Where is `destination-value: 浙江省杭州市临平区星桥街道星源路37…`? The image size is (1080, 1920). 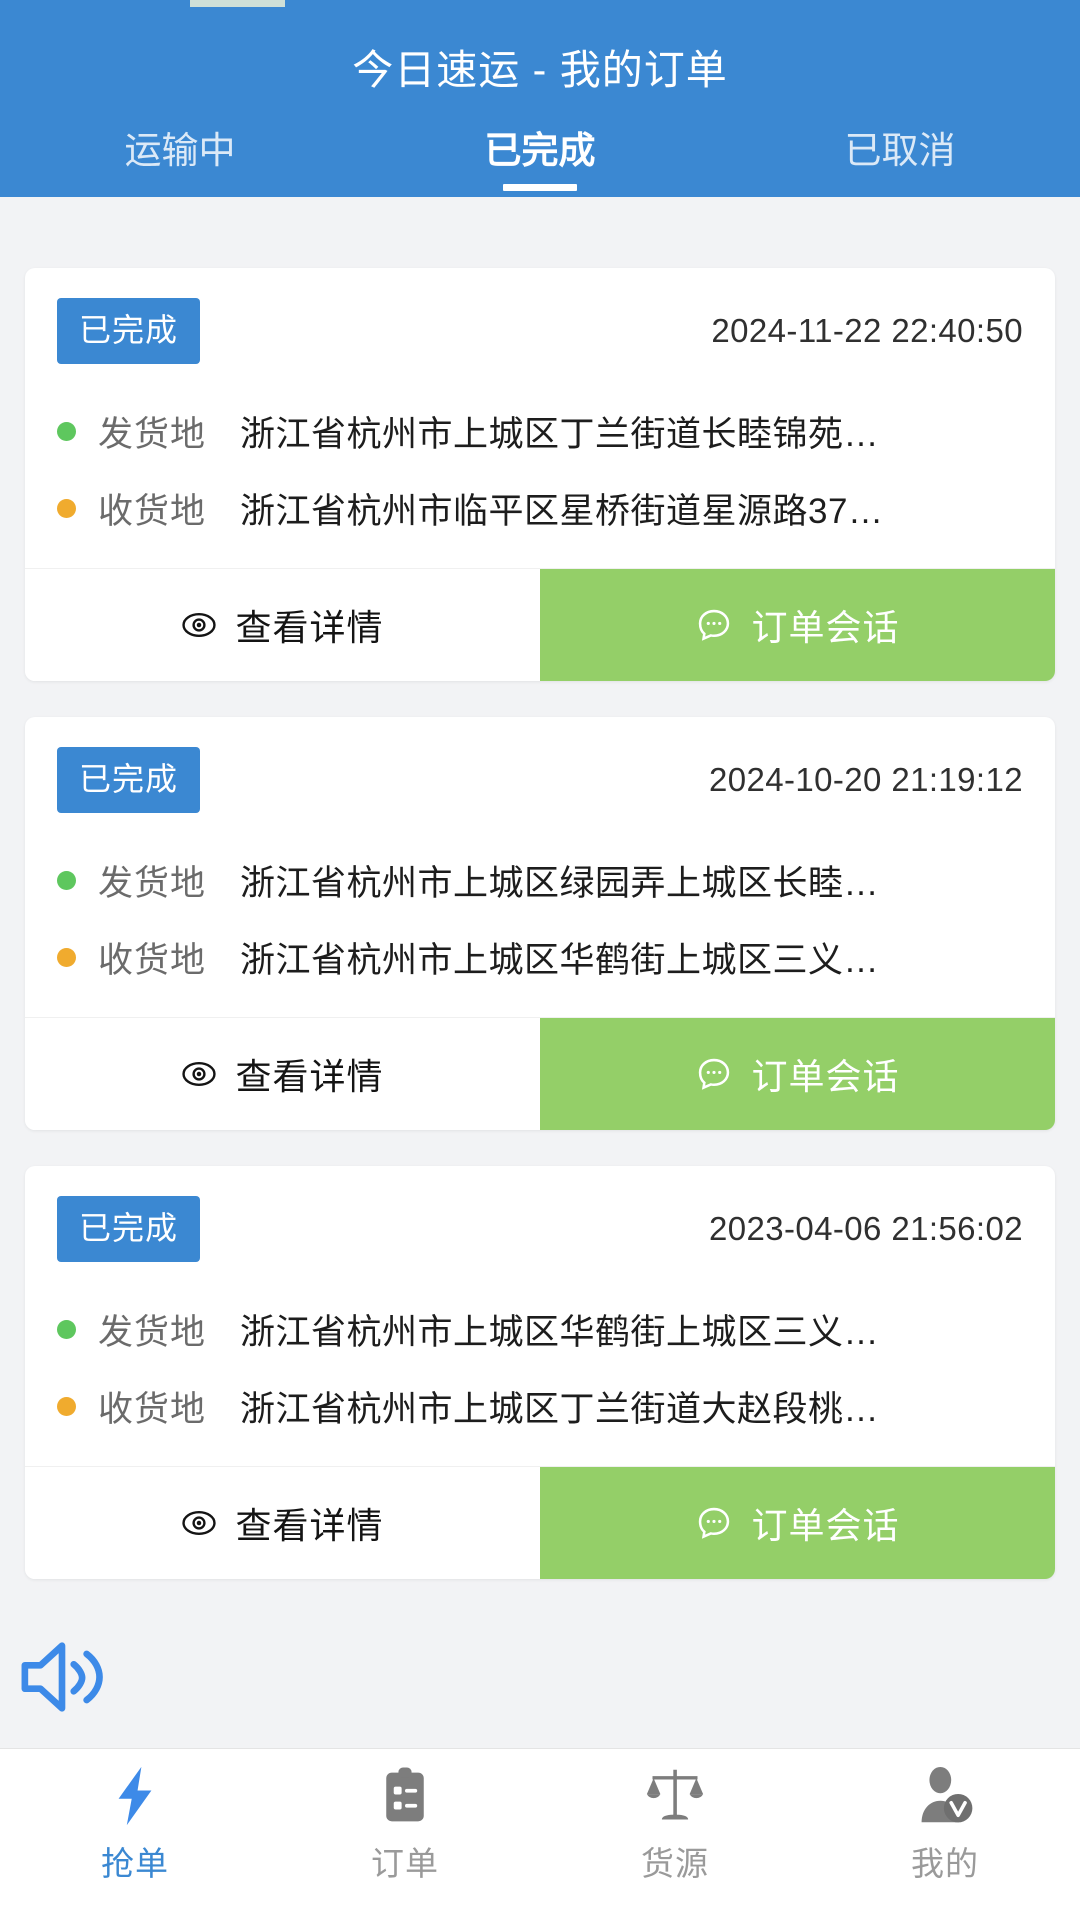 destination-value: 浙江省杭州市临平区星桥街道星源路37… is located at coordinates (562, 511).